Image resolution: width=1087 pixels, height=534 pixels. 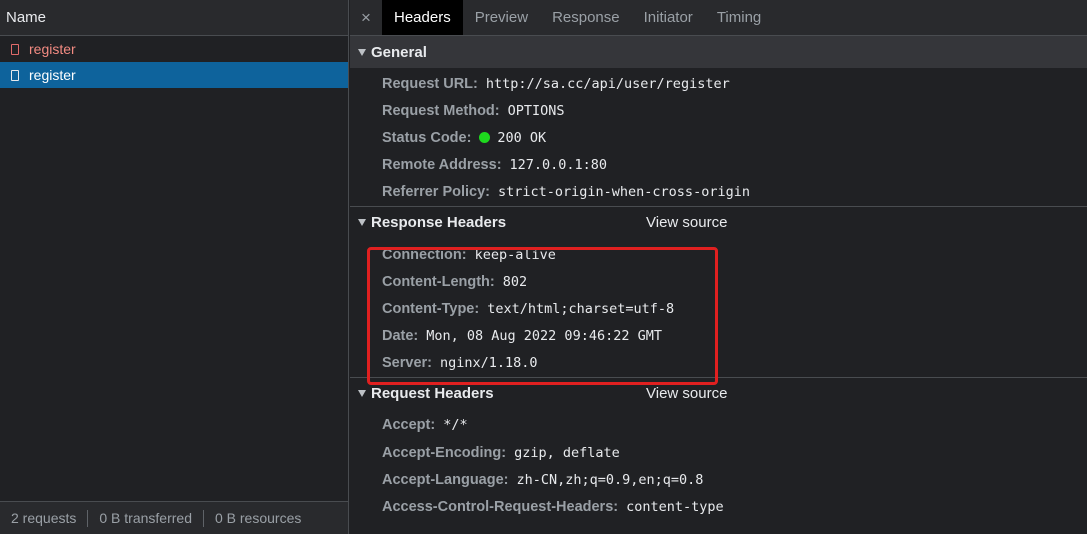 What do you see at coordinates (445, 479) in the screenshot?
I see `header-key: Accept-Language:` at bounding box center [445, 479].